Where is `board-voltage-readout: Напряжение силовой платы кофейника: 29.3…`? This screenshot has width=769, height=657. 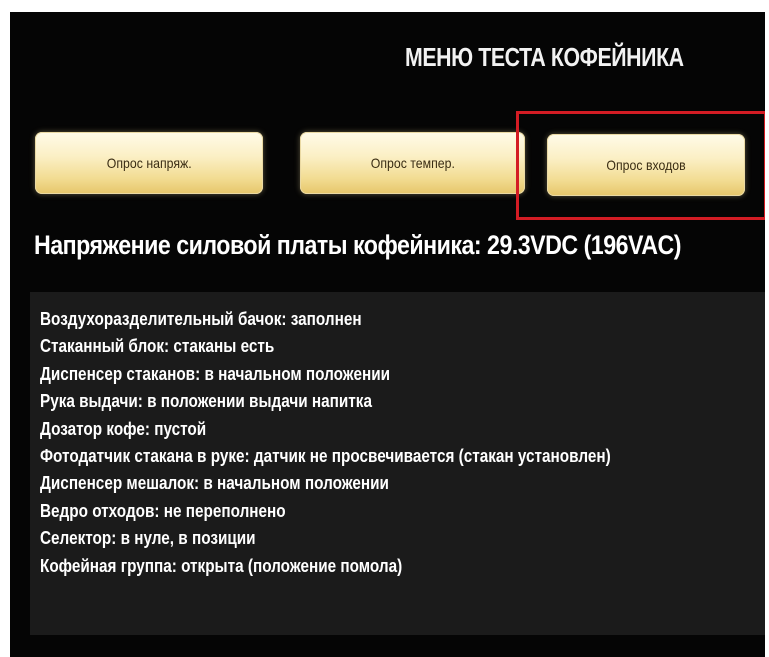 board-voltage-readout: Напряжение силовой платы кофейника: 29.3… is located at coordinates (357, 245).